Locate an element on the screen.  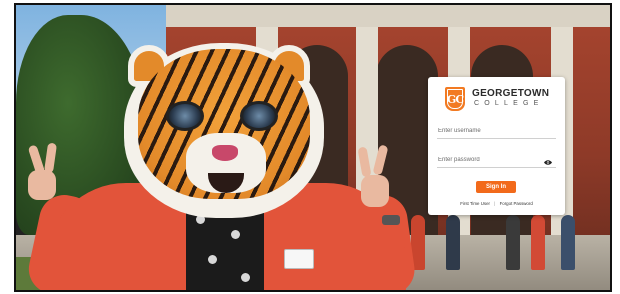
mascot-right-hand is located at coordinates (375, 191).